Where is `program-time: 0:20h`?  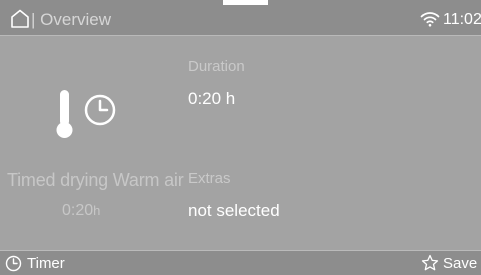 program-time: 0:20h is located at coordinates (81, 211).